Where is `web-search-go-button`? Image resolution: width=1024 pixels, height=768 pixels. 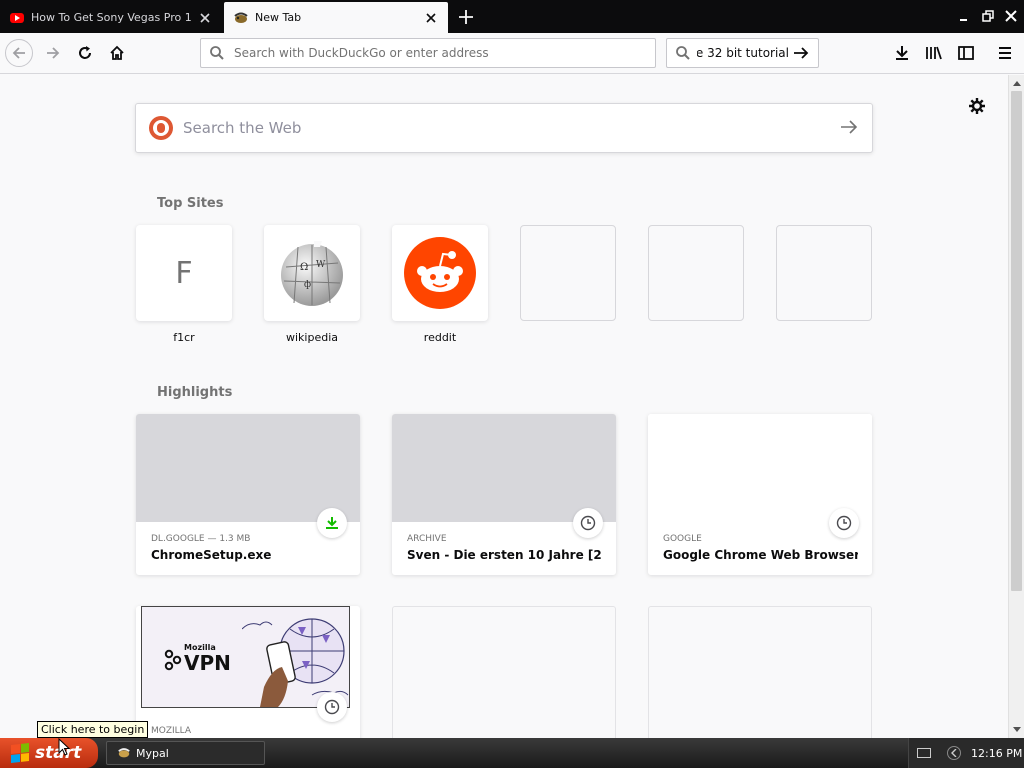 web-search-go-button is located at coordinates (849, 129).